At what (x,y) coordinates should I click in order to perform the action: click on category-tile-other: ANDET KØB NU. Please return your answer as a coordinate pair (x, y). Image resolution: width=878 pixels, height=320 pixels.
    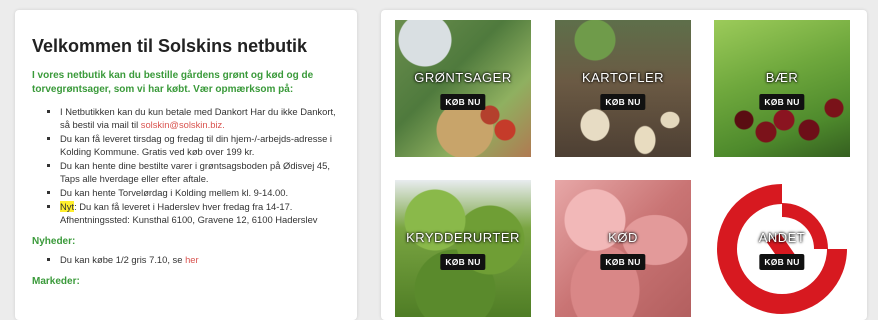
    Looking at the image, I should click on (782, 248).